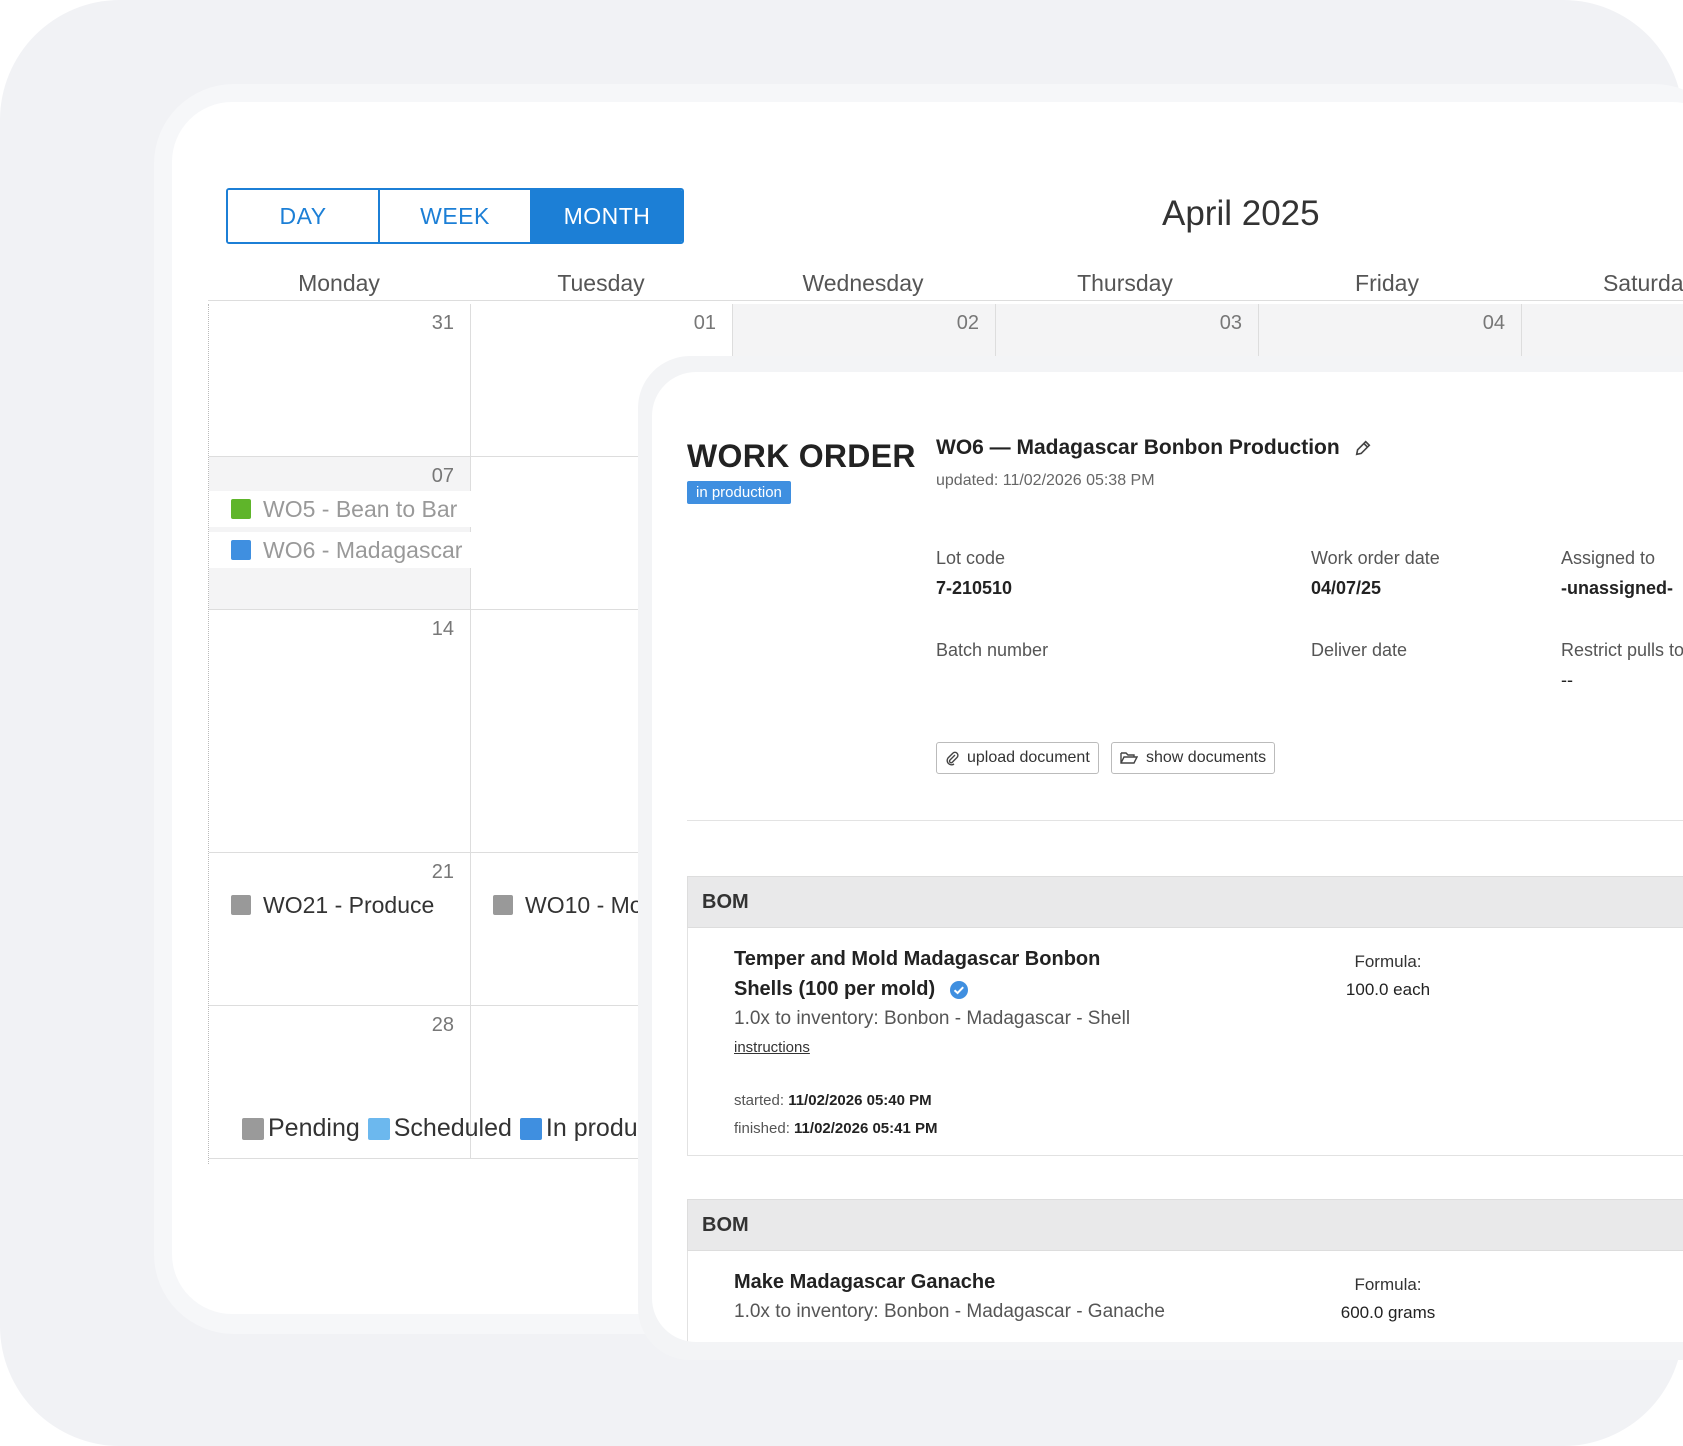  Describe the element at coordinates (860, 1100) in the screenshot. I see `started-value: 11/02/2026 05:40 PM` at that location.